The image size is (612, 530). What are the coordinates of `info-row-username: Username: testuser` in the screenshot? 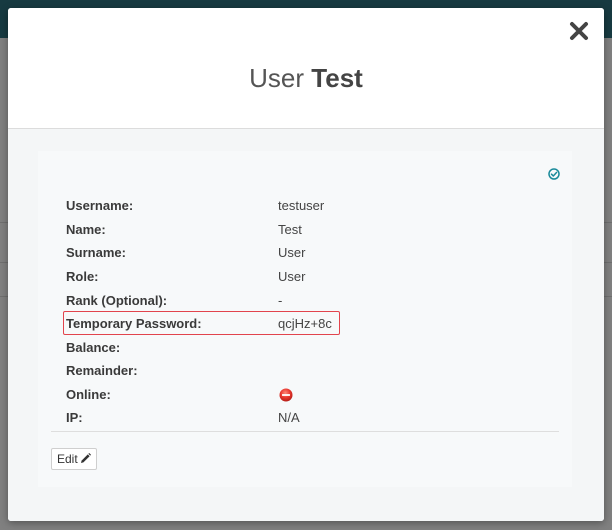 It's located at (306, 206).